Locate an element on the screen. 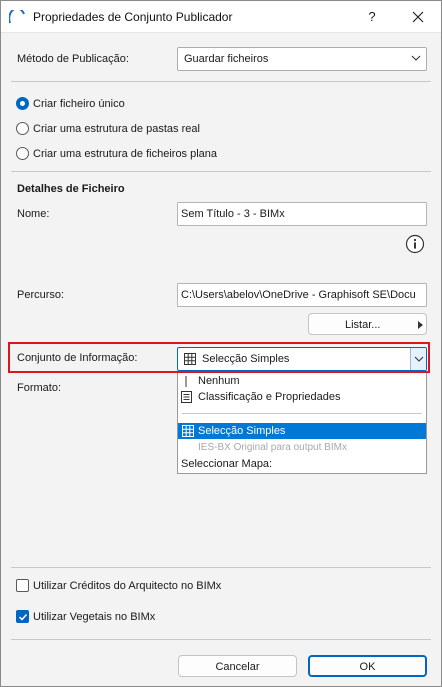  annotation-highlight-box is located at coordinates (219, 357).